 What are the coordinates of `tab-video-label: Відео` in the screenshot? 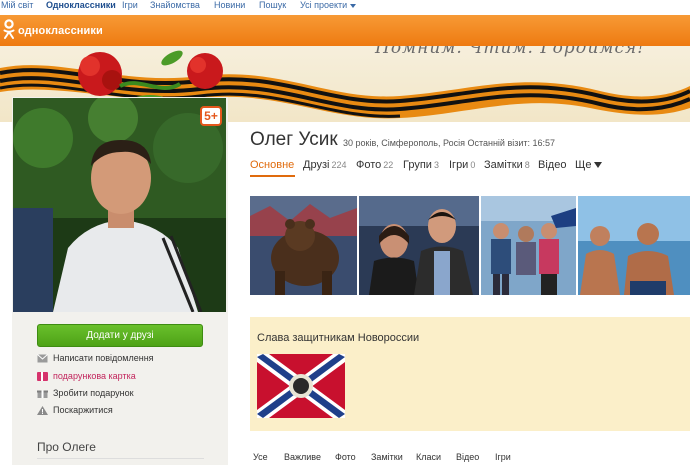 It's located at (552, 165).